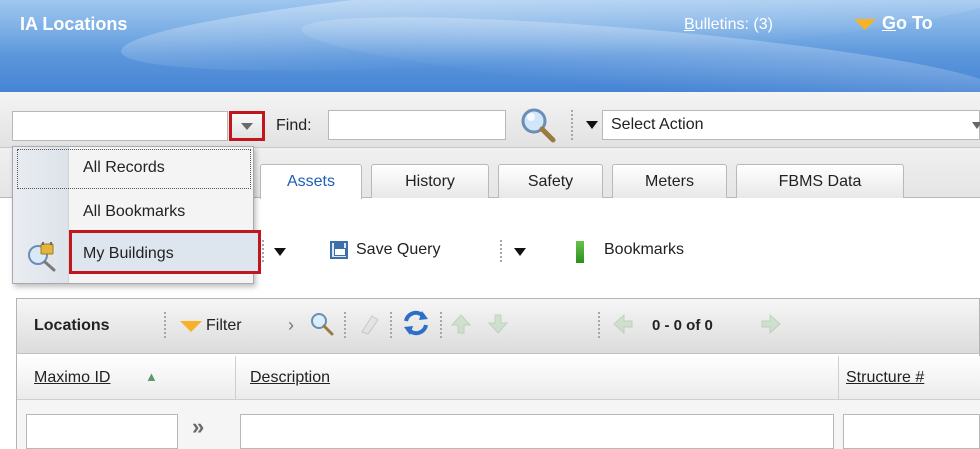  Describe the element at coordinates (592, 125) in the screenshot. I see `select-action-dropdown-icon` at that location.